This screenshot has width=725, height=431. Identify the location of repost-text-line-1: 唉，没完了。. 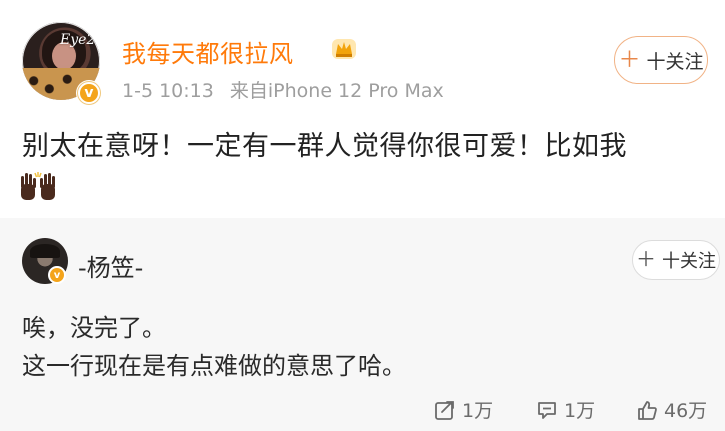
(94, 328).